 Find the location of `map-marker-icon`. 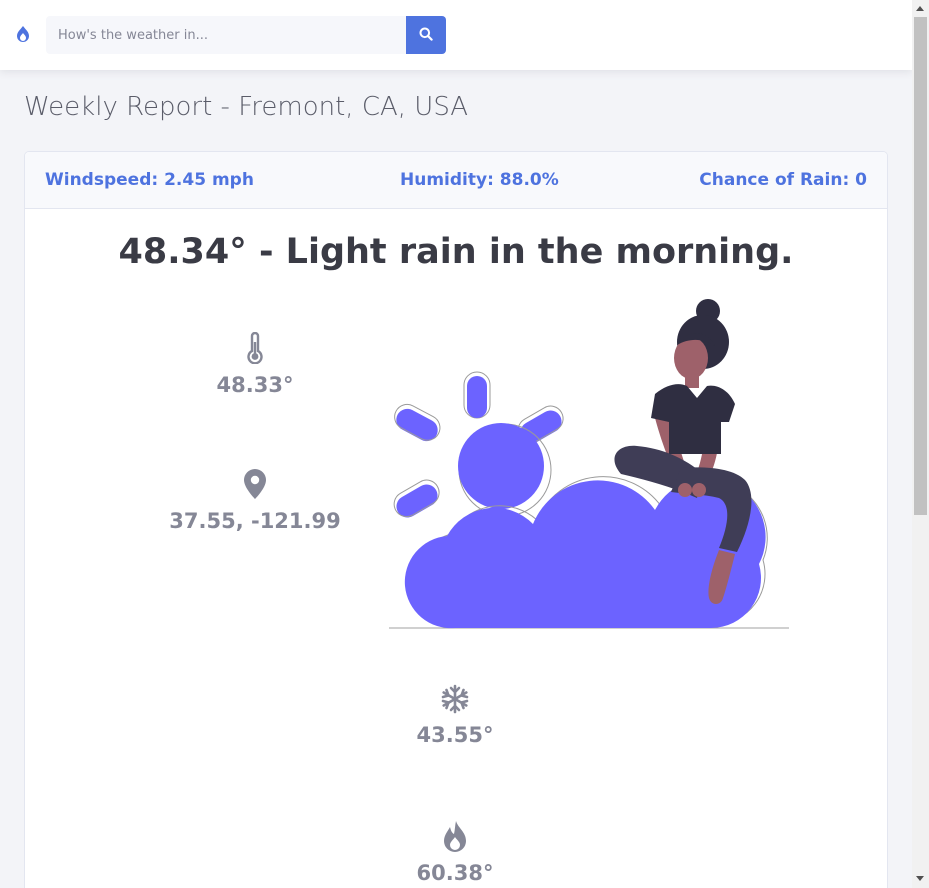

map-marker-icon is located at coordinates (255, 486).